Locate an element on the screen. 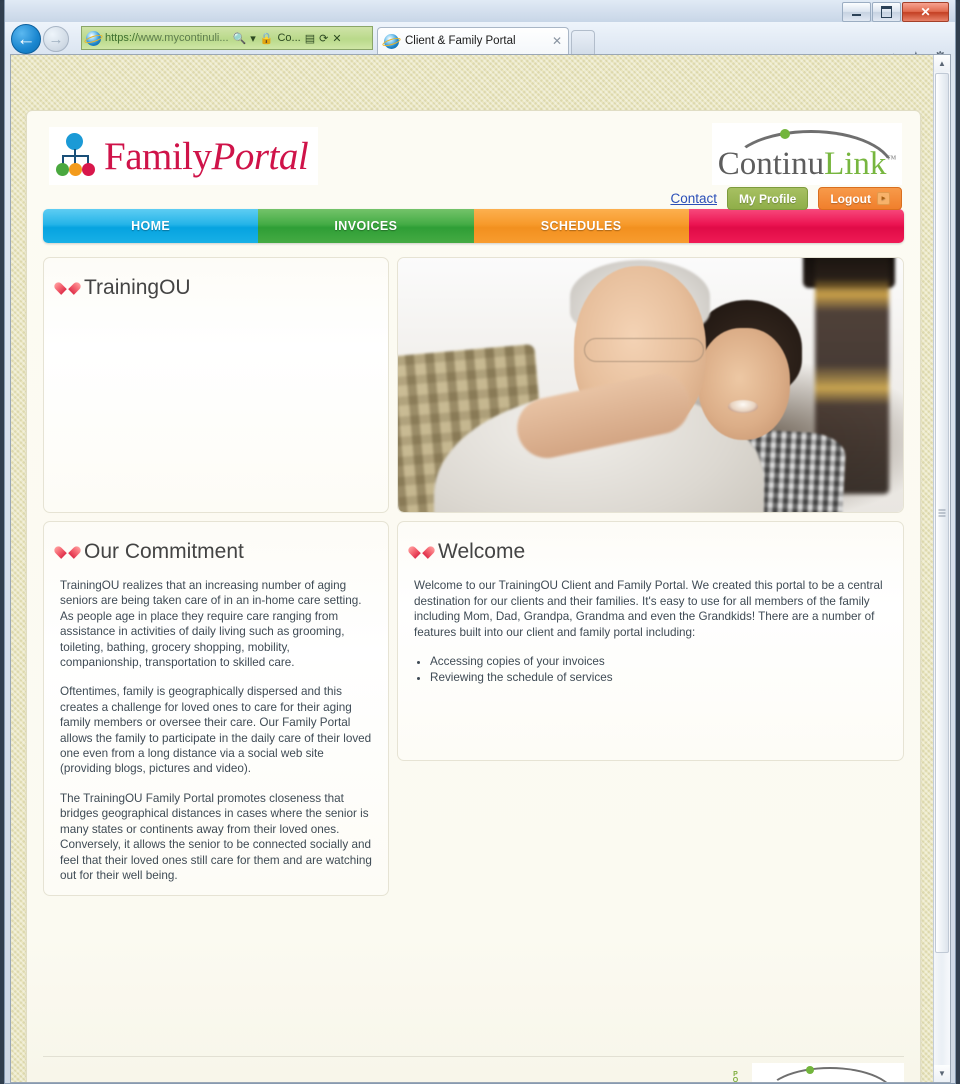 This screenshot has height=1084, width=960. browser-tab: Client & Family Portal ✕ is located at coordinates (473, 40).